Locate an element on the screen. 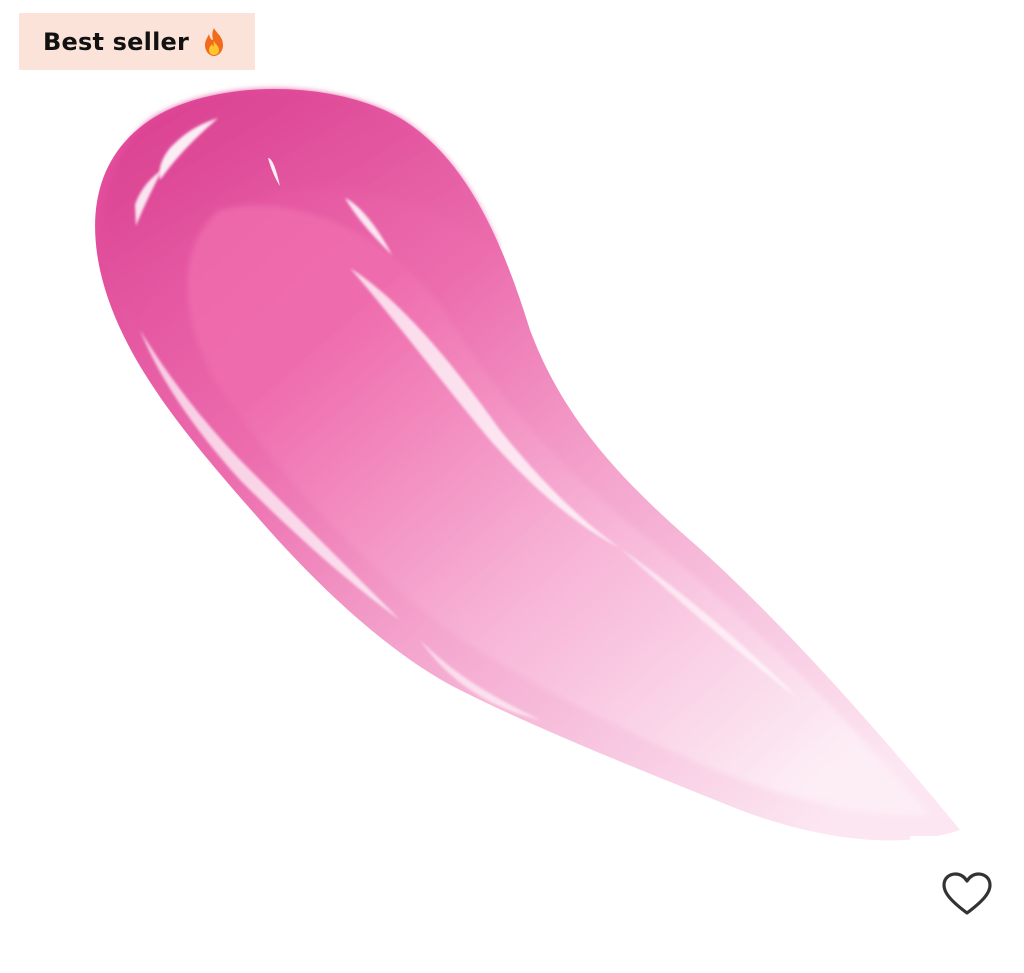  wishlist-button is located at coordinates (967, 894).